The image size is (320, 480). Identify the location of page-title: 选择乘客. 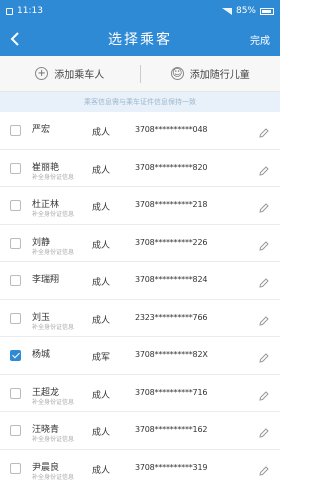
(140, 40).